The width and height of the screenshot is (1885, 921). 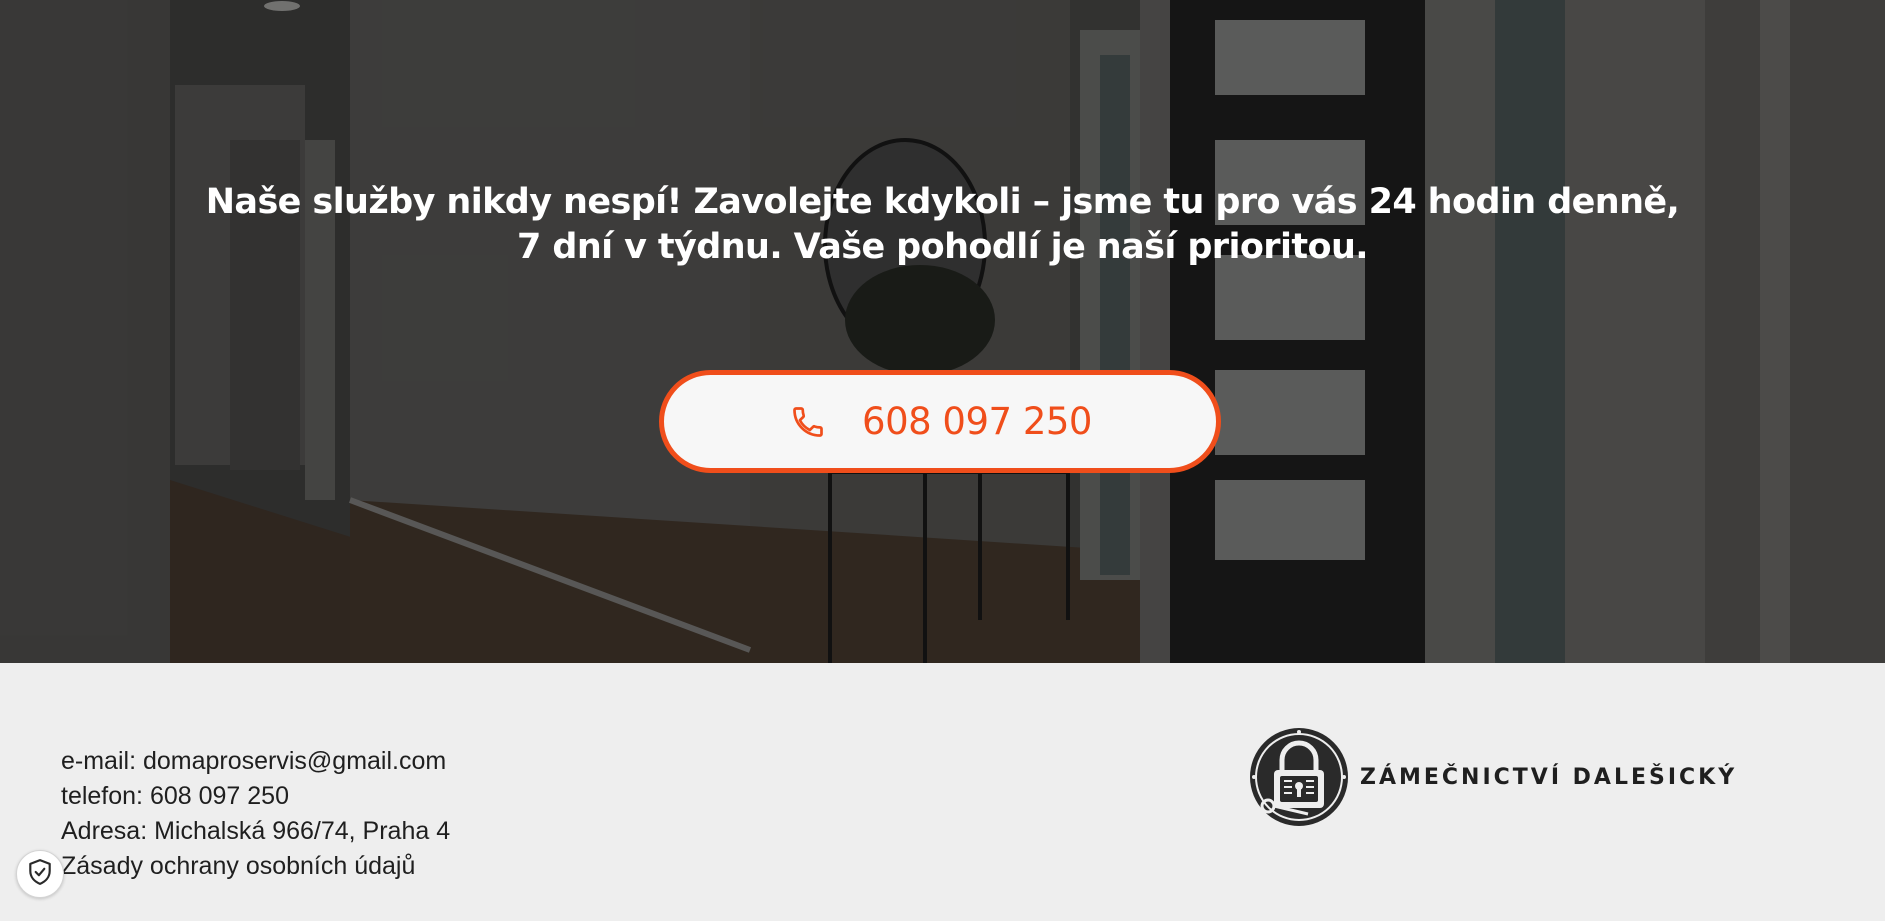 I want to click on cookie-consent-button, so click(x=40, y=874).